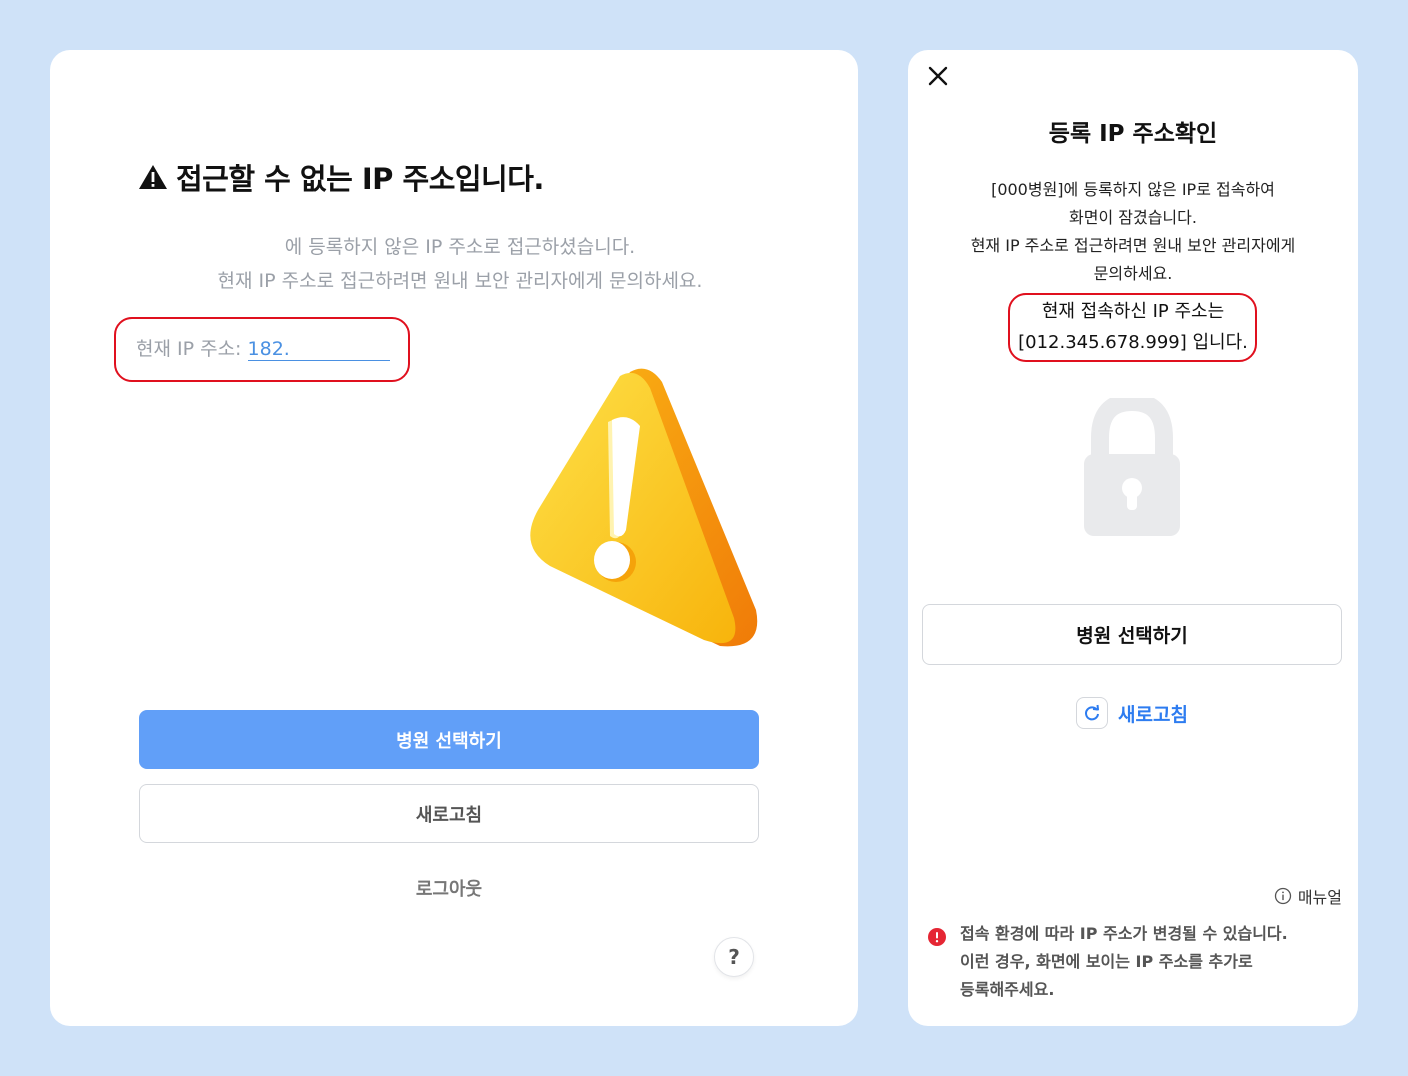 The height and width of the screenshot is (1076, 1408). What do you see at coordinates (1124, 933) in the screenshot?
I see `notice-line: 접속 환경에 따라 IP 주소가 변경될 수 있습니다.` at bounding box center [1124, 933].